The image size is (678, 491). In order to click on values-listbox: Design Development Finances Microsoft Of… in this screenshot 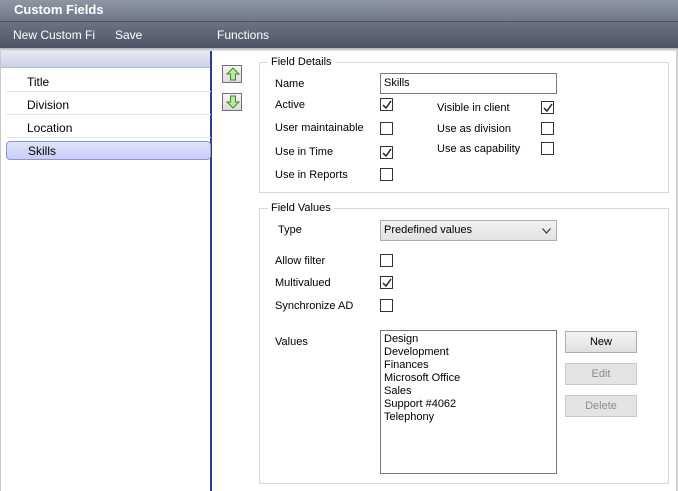, I will do `click(468, 402)`.